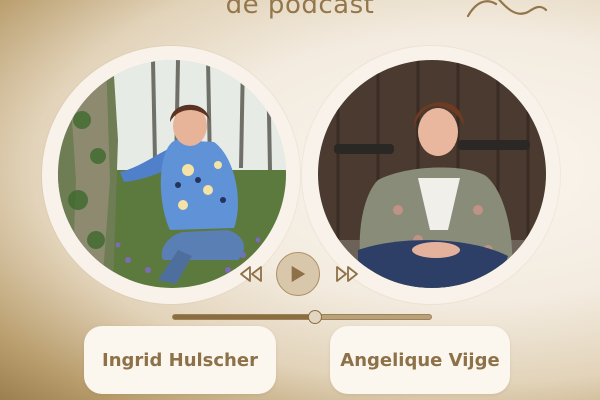 This screenshot has width=600, height=400. I want to click on play-button, so click(298, 274).